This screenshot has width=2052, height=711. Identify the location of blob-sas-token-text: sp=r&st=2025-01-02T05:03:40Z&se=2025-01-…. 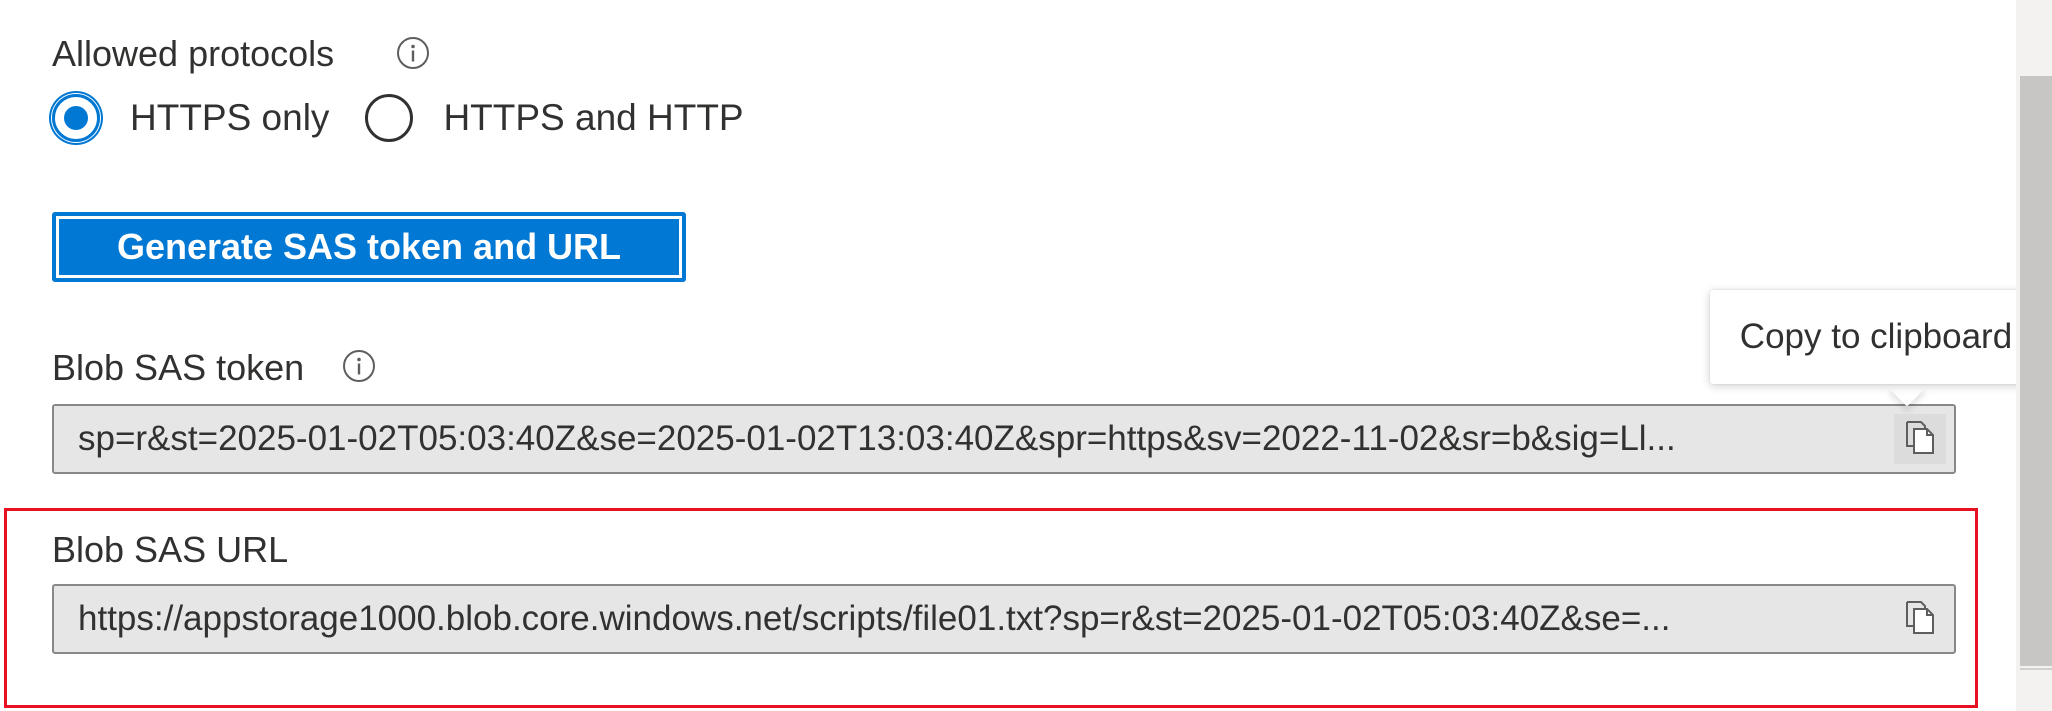
(877, 439).